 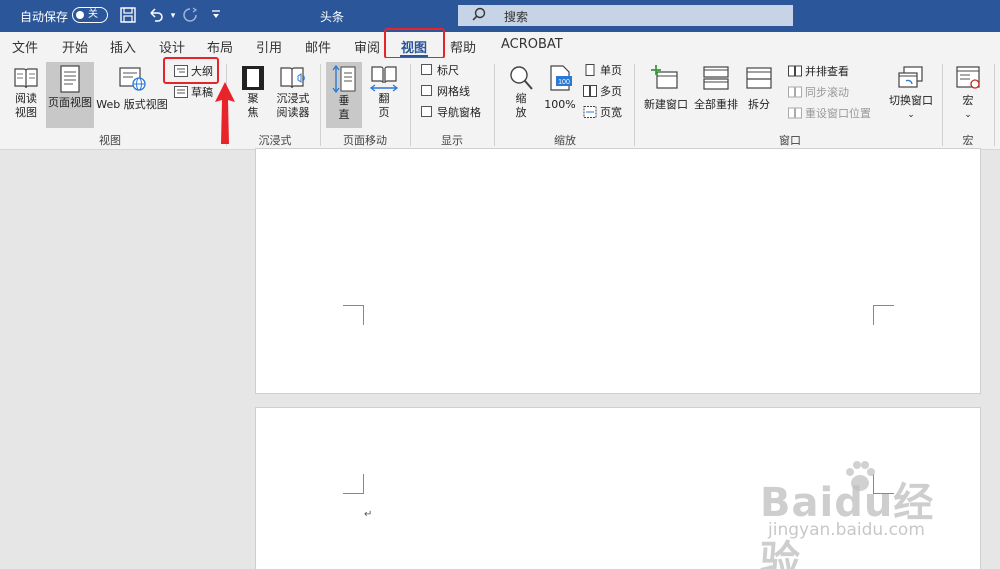 I want to click on zoom-100-icon-text: 100, so click(x=564, y=82).